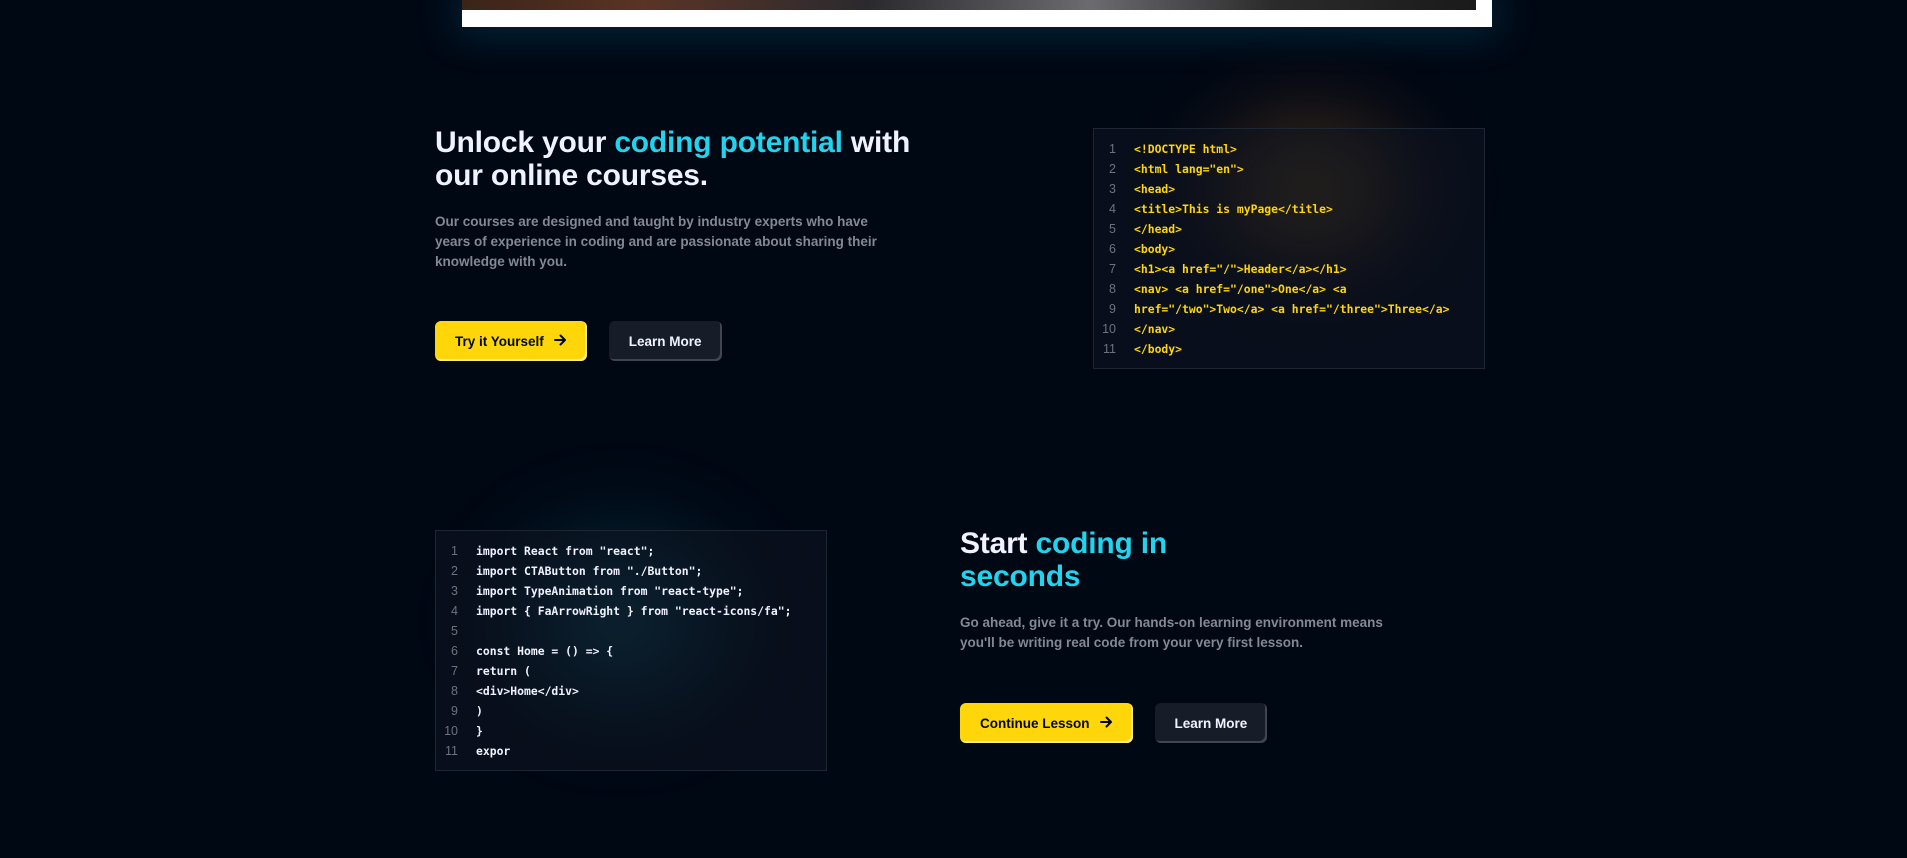 This screenshot has width=1907, height=858. Describe the element at coordinates (527, 691) in the screenshot. I see `code-line: <div>Home</div>` at that location.